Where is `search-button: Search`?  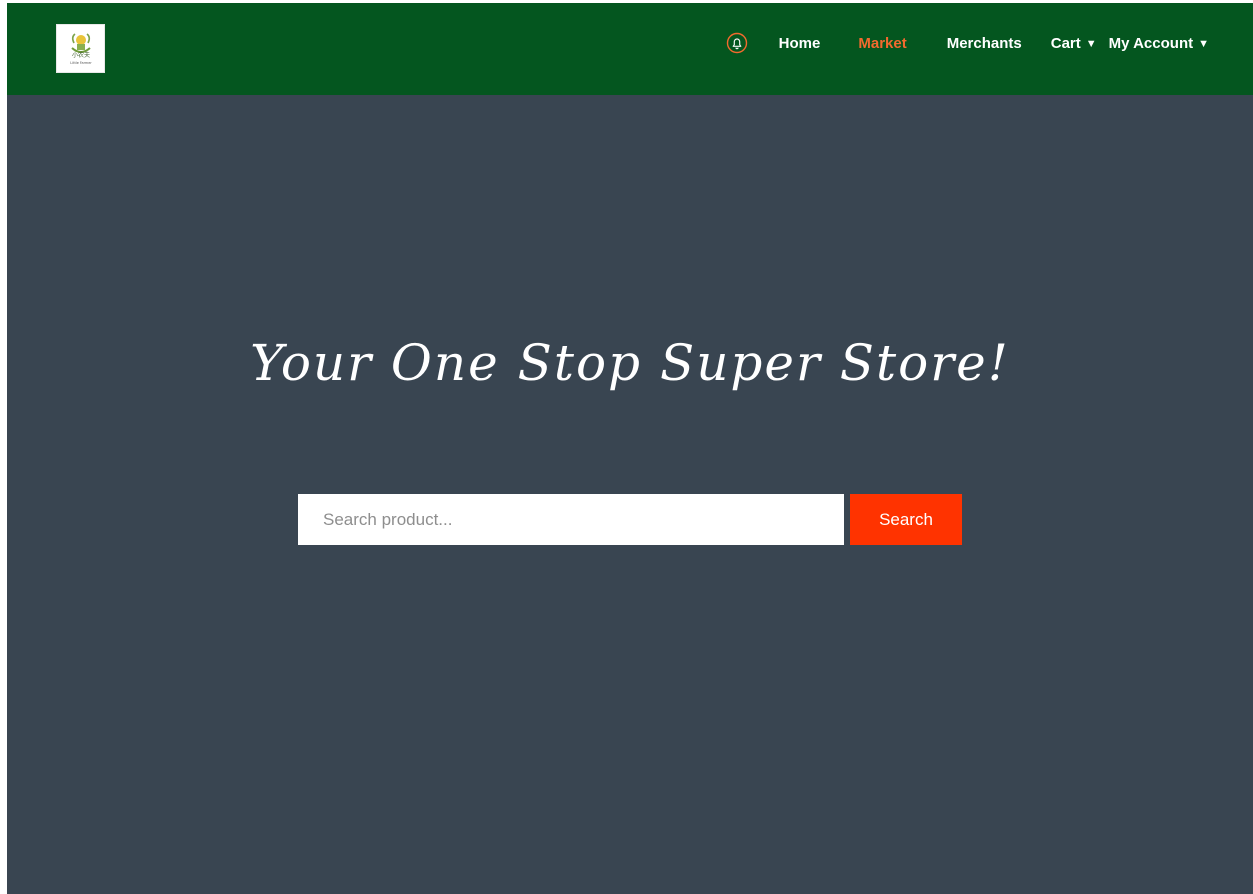
search-button: Search is located at coordinates (906, 519).